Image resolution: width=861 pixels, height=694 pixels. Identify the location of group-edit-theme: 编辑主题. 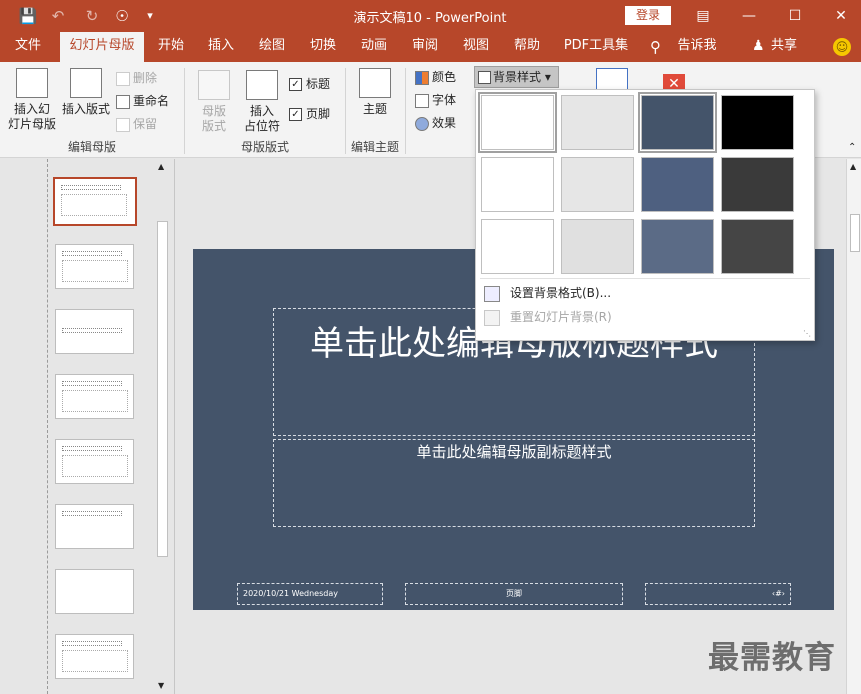
(374, 147).